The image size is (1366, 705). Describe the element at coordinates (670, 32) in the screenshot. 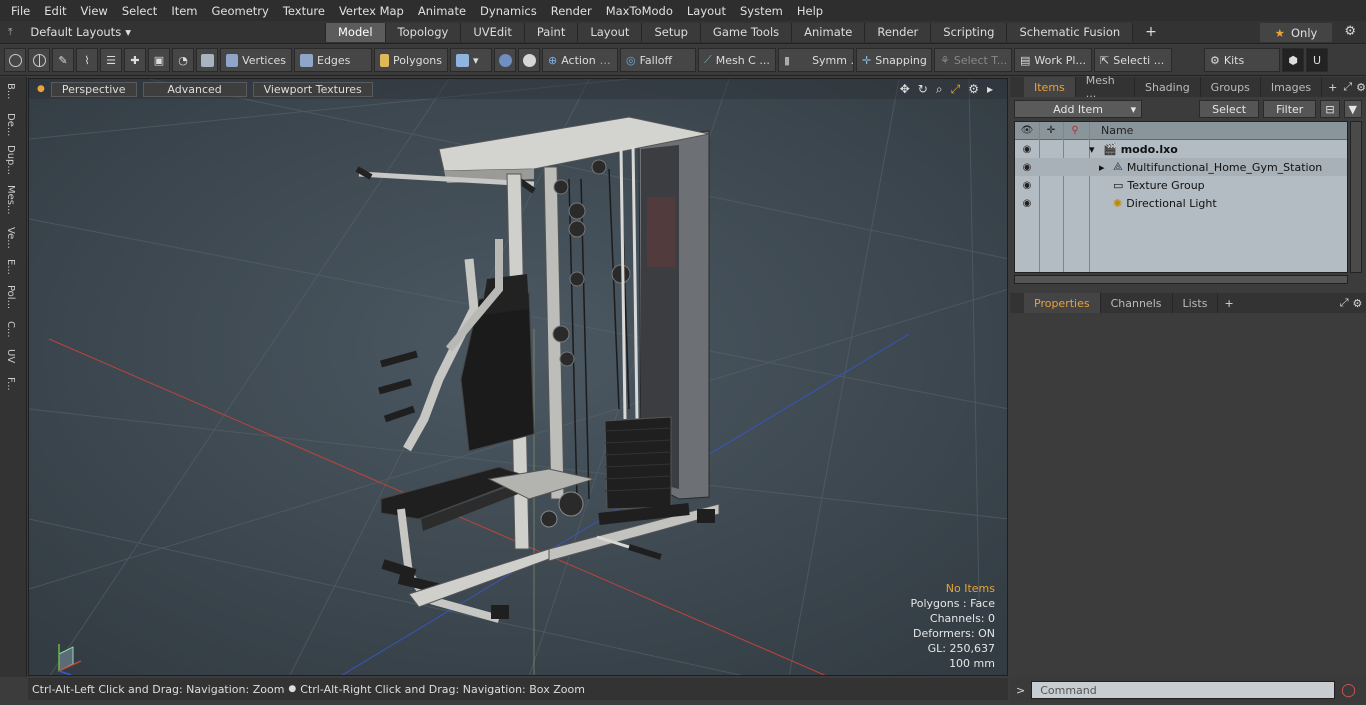

I see `tab-setup: Setup` at that location.